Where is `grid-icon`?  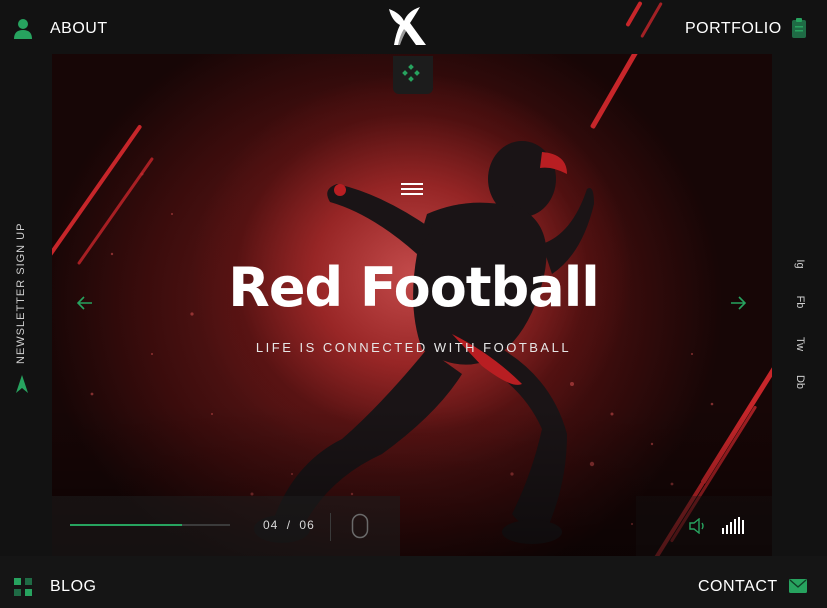 grid-icon is located at coordinates (23, 589).